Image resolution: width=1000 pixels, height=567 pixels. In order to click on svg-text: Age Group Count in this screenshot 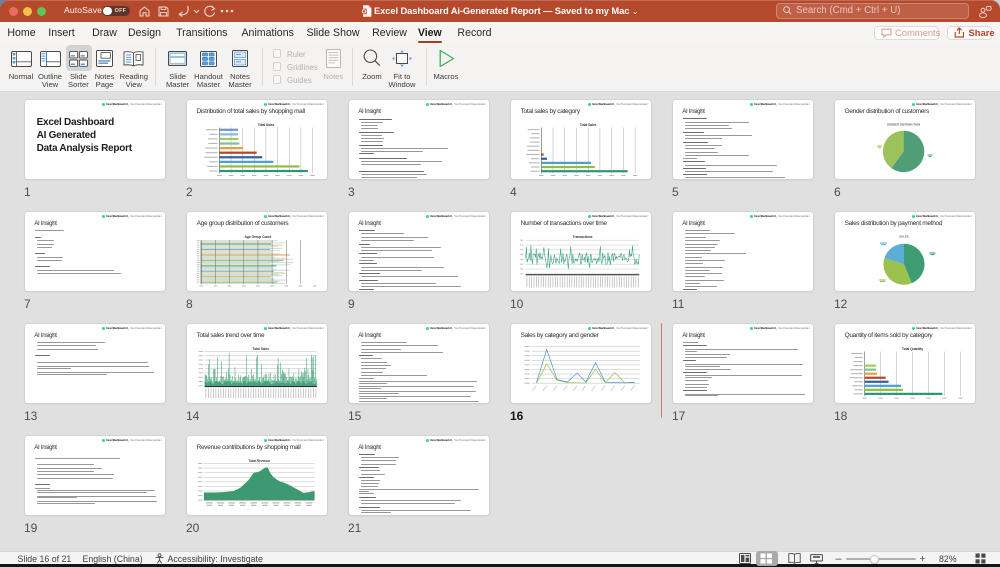, I will do `click(259, 237)`.